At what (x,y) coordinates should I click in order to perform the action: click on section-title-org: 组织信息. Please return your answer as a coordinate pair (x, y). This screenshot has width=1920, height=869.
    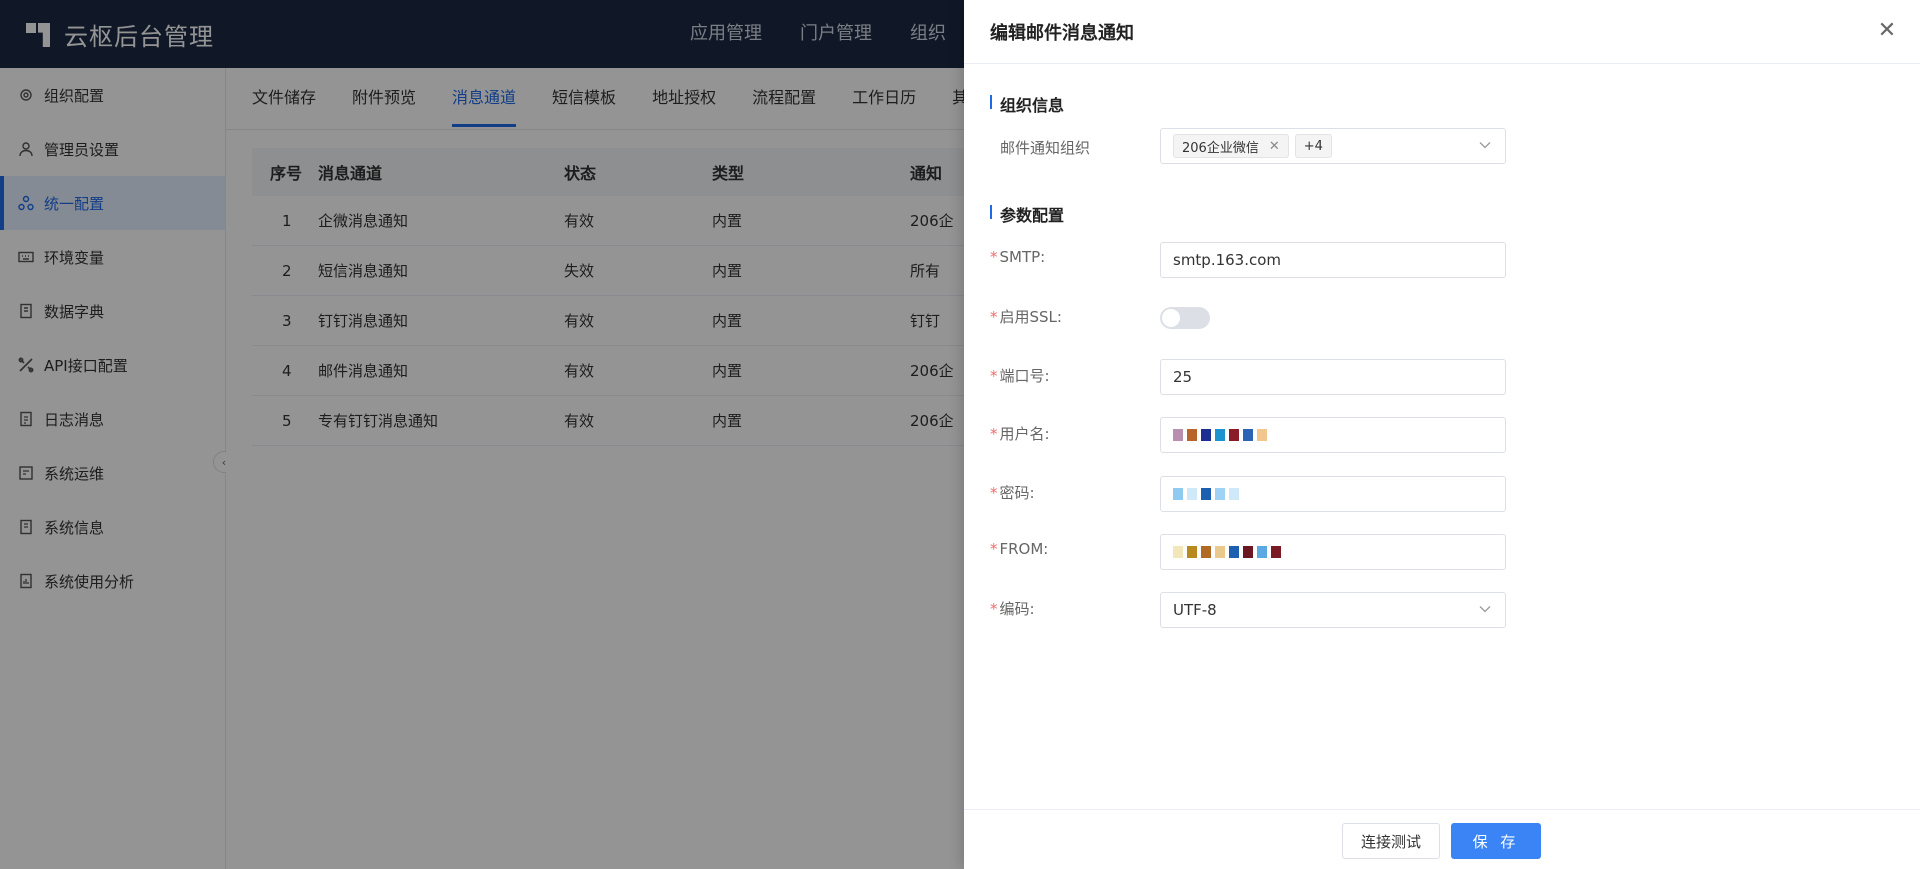
    Looking at the image, I should click on (1027, 104).